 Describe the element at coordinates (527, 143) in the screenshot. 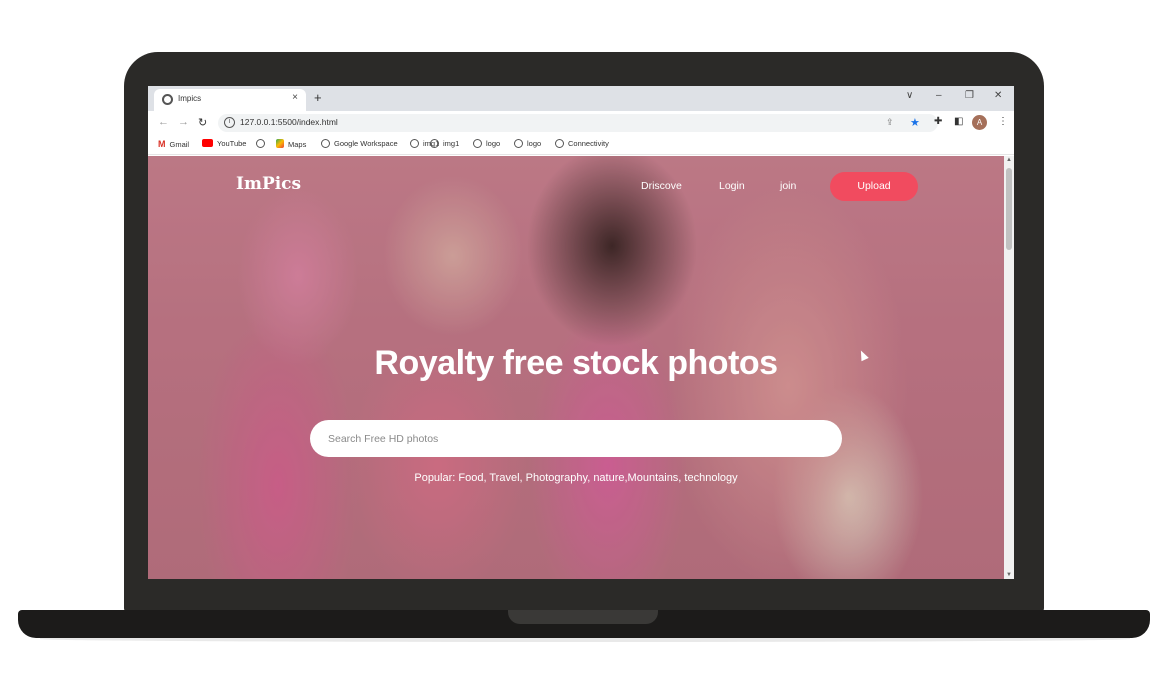

I see `bookmark-logo-2: logo` at that location.